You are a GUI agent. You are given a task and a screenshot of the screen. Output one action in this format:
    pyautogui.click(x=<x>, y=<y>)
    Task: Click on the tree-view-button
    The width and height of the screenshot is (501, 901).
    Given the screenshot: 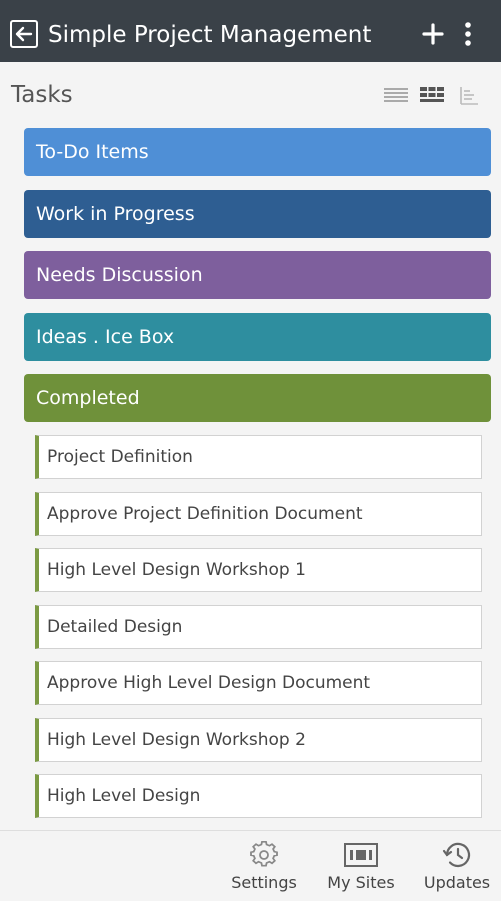 What is the action you would take?
    pyautogui.click(x=470, y=96)
    